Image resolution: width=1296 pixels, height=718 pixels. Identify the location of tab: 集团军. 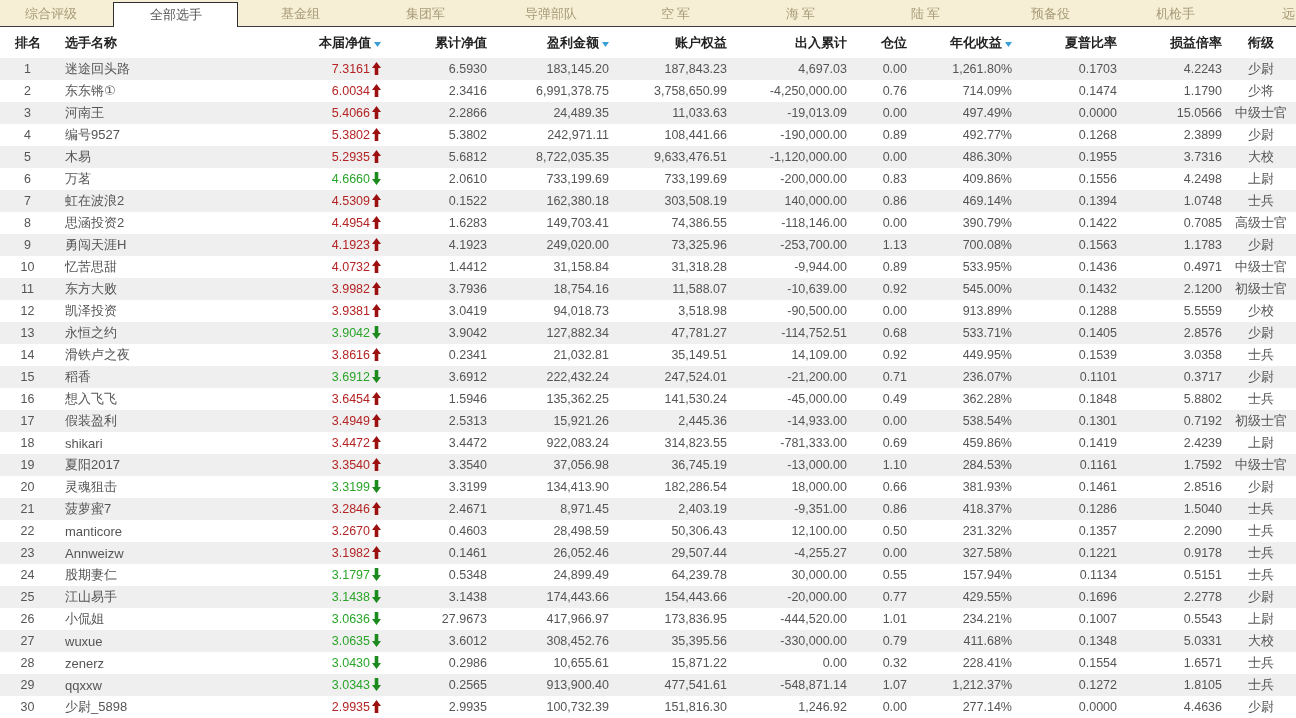
(425, 14).